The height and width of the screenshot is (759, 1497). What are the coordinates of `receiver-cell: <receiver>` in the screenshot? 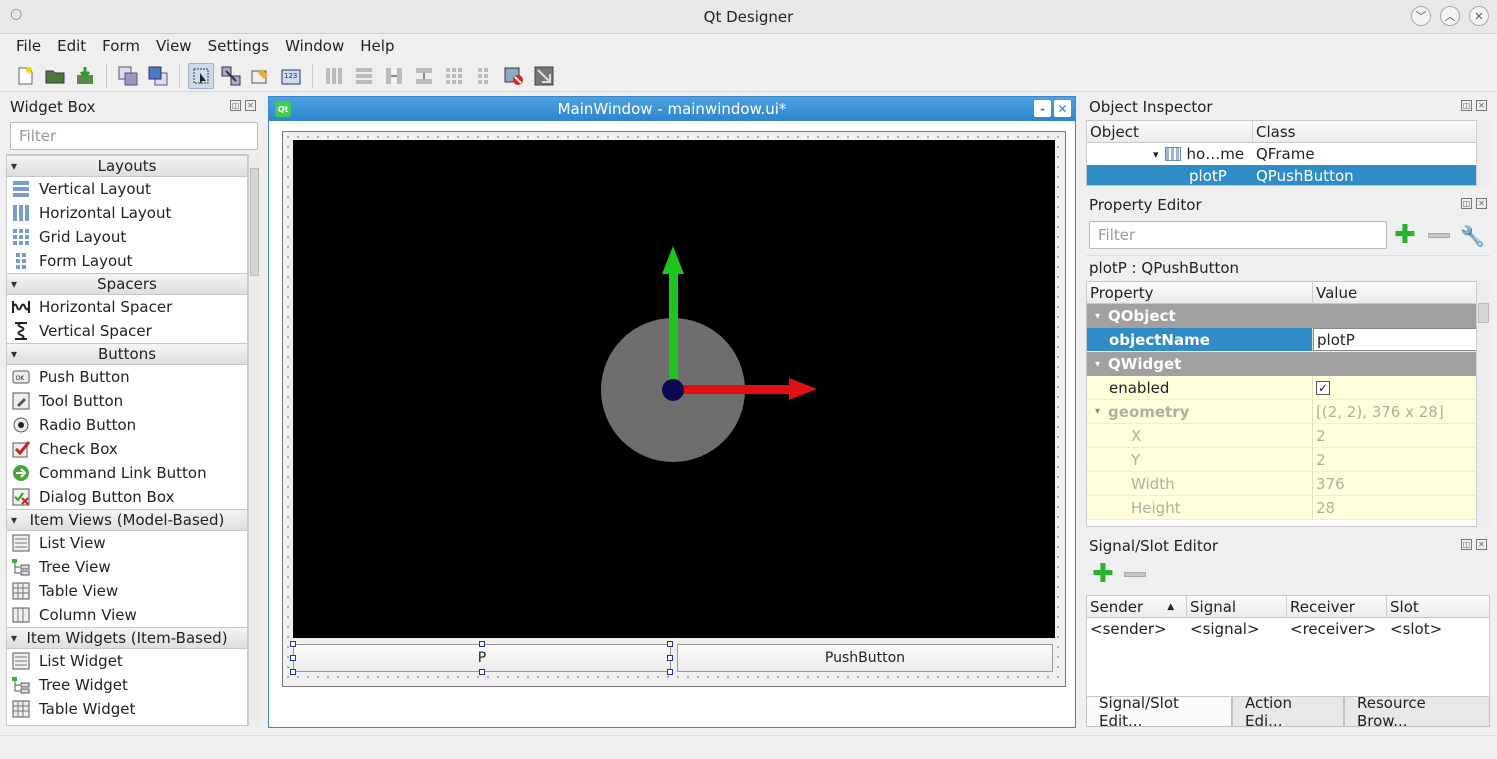 It's located at (1337, 629).